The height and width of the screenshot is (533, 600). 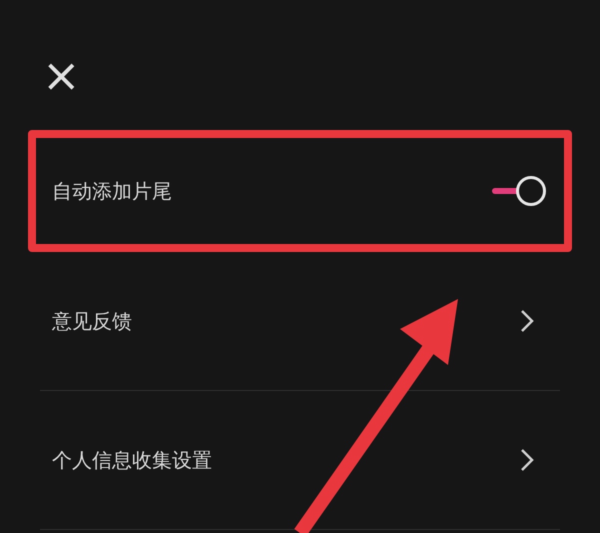 I want to click on setting-label: 自动添加片尾, so click(x=112, y=191).